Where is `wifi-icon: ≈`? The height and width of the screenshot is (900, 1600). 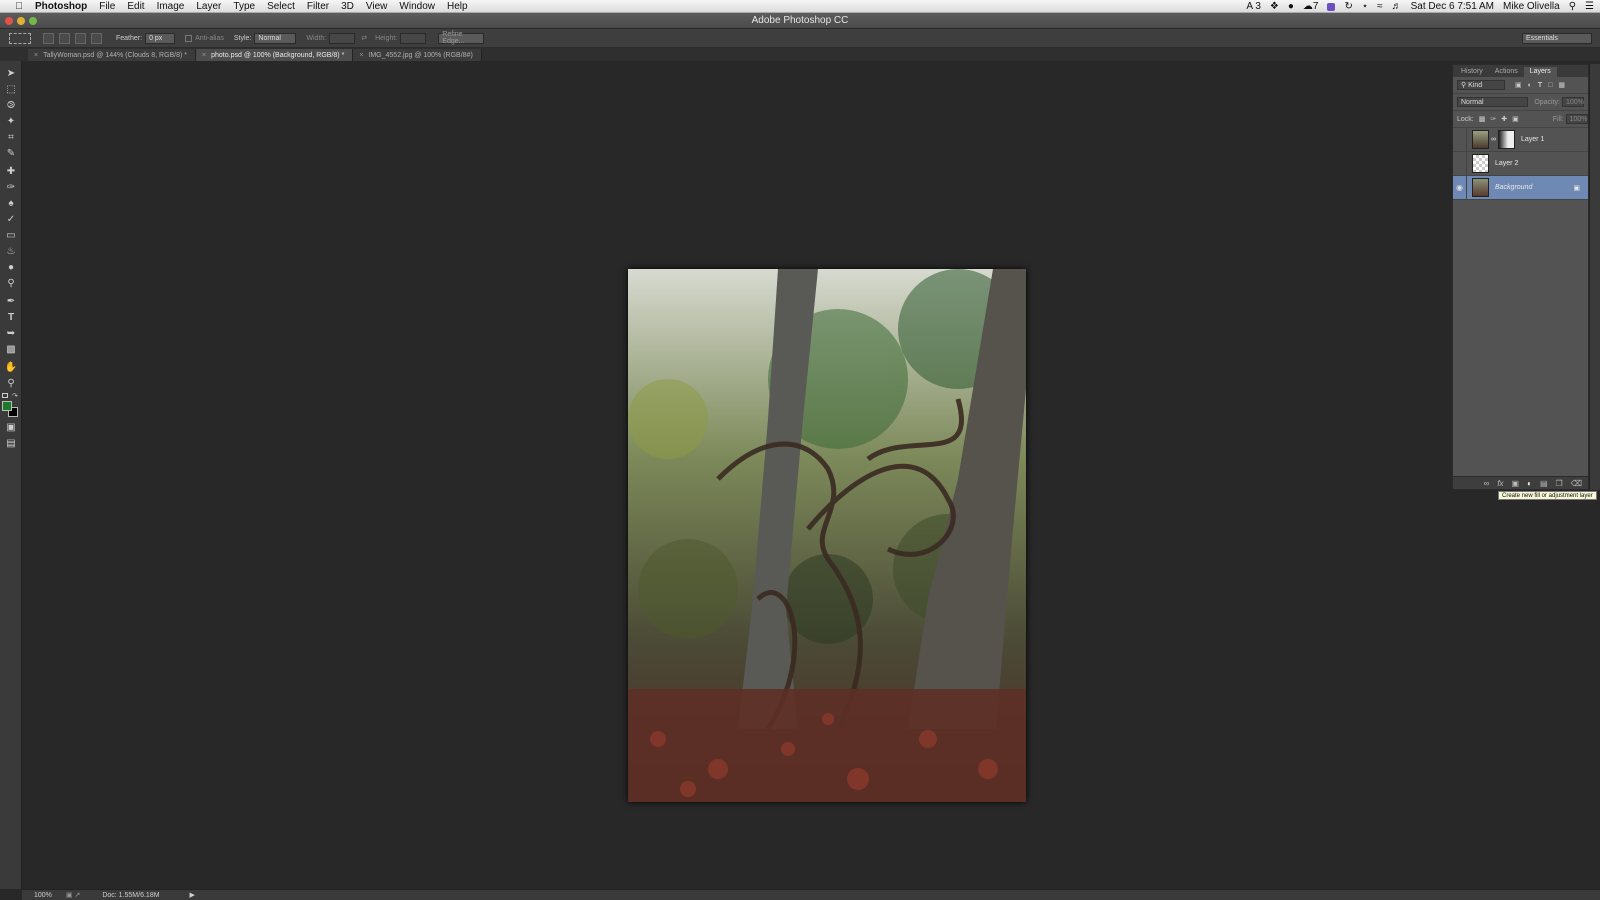
wifi-icon: ≈ is located at coordinates (1380, 6).